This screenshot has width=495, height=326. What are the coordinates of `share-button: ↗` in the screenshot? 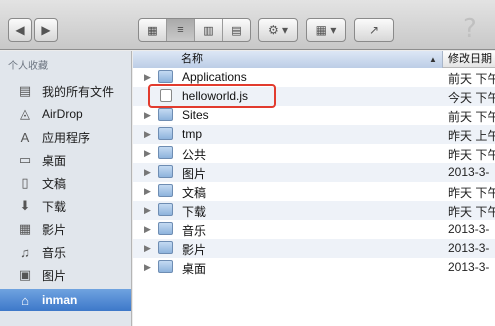 It's located at (374, 30).